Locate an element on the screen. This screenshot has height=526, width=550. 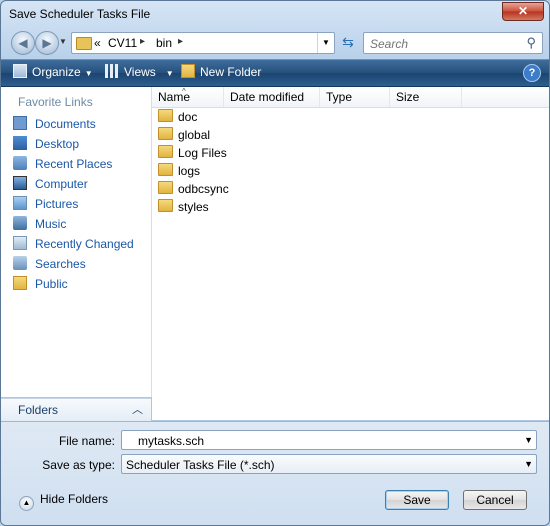
favorite-music: Music is located at coordinates (39, 225).